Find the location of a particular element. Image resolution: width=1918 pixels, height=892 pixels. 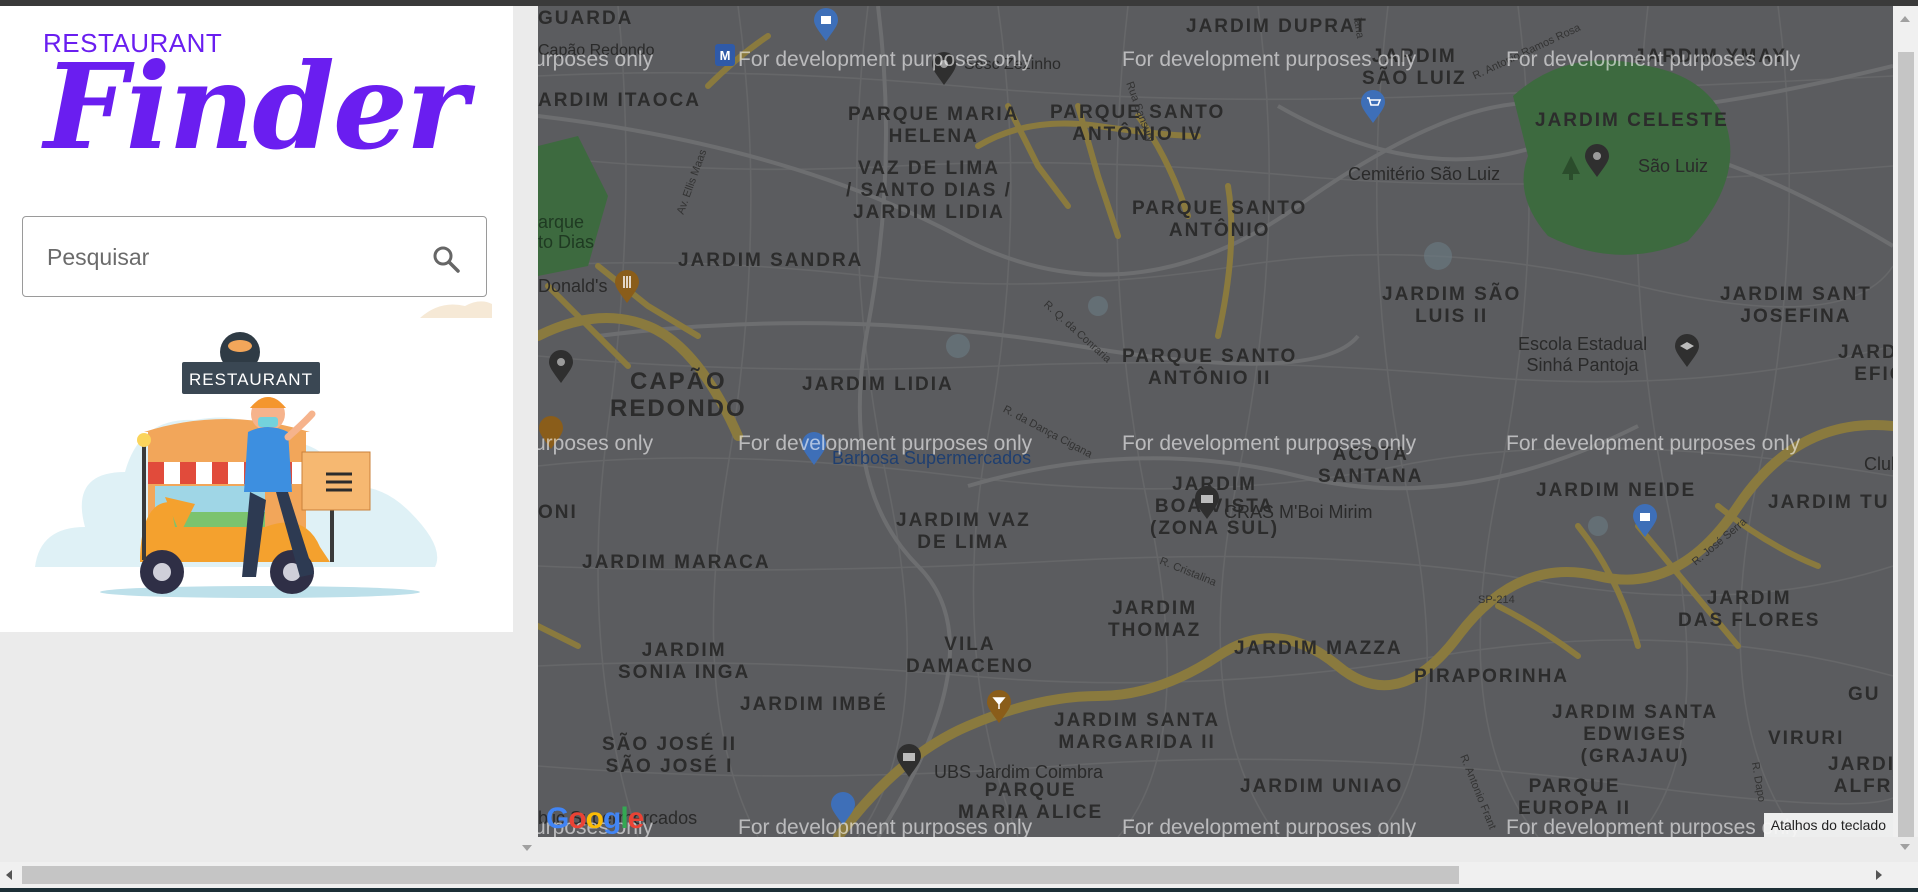

horizontal-scroll-thumb is located at coordinates (740, 875).